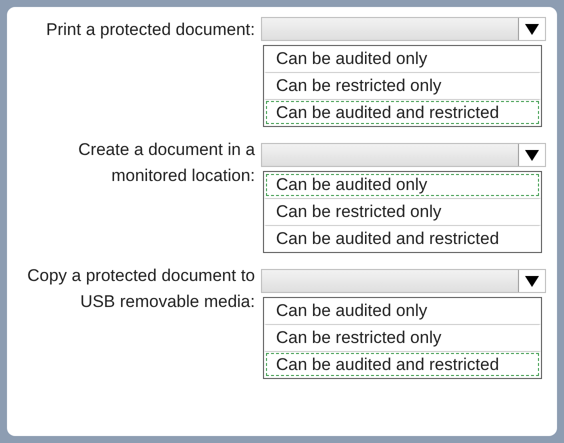  I want to click on question-label: Print a protected document:, so click(150, 30).